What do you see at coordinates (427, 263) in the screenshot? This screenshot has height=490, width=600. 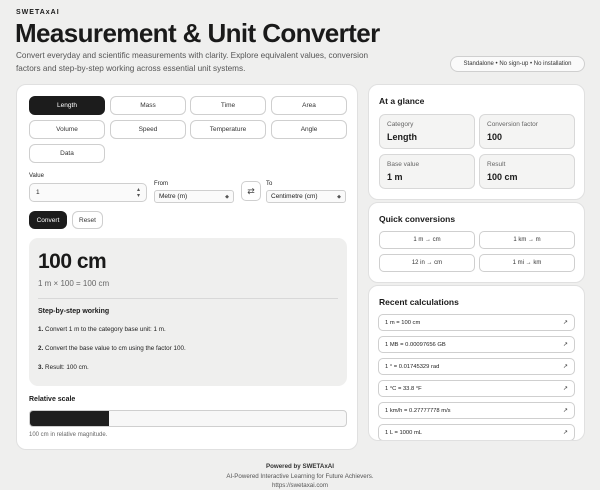 I see `quick-conversion-button: 12 in → cm` at bounding box center [427, 263].